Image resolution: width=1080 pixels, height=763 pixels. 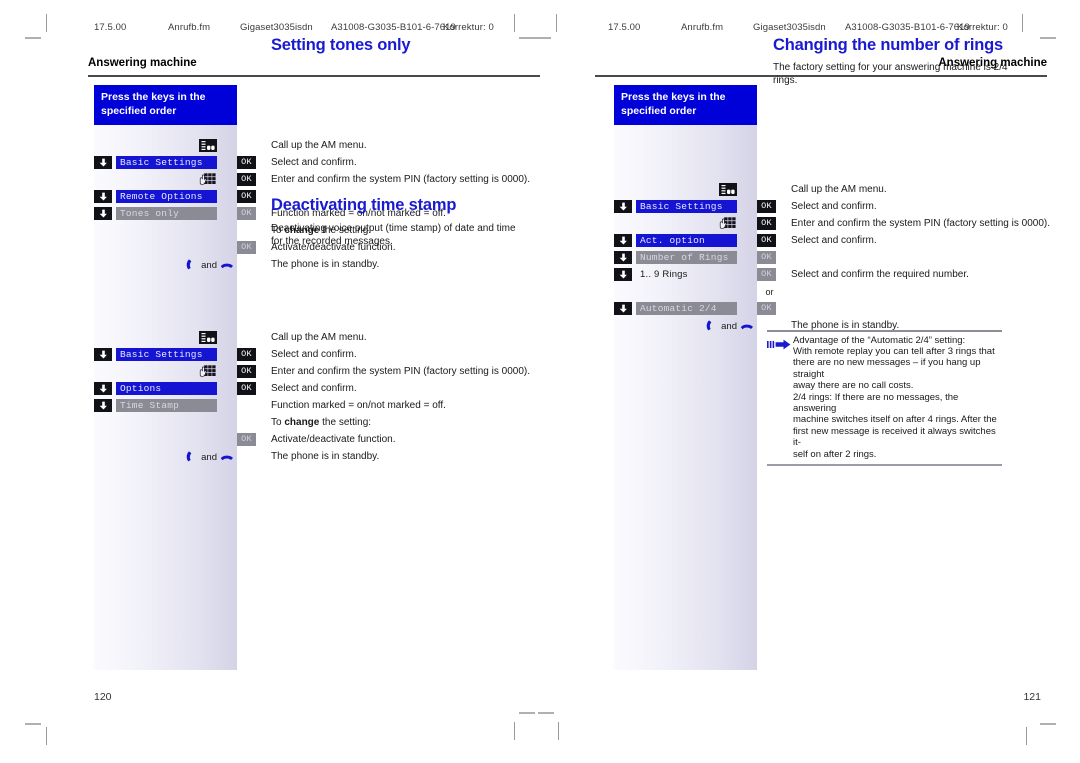 I want to click on step-keys: Basic Settings, so click(x=165, y=163).